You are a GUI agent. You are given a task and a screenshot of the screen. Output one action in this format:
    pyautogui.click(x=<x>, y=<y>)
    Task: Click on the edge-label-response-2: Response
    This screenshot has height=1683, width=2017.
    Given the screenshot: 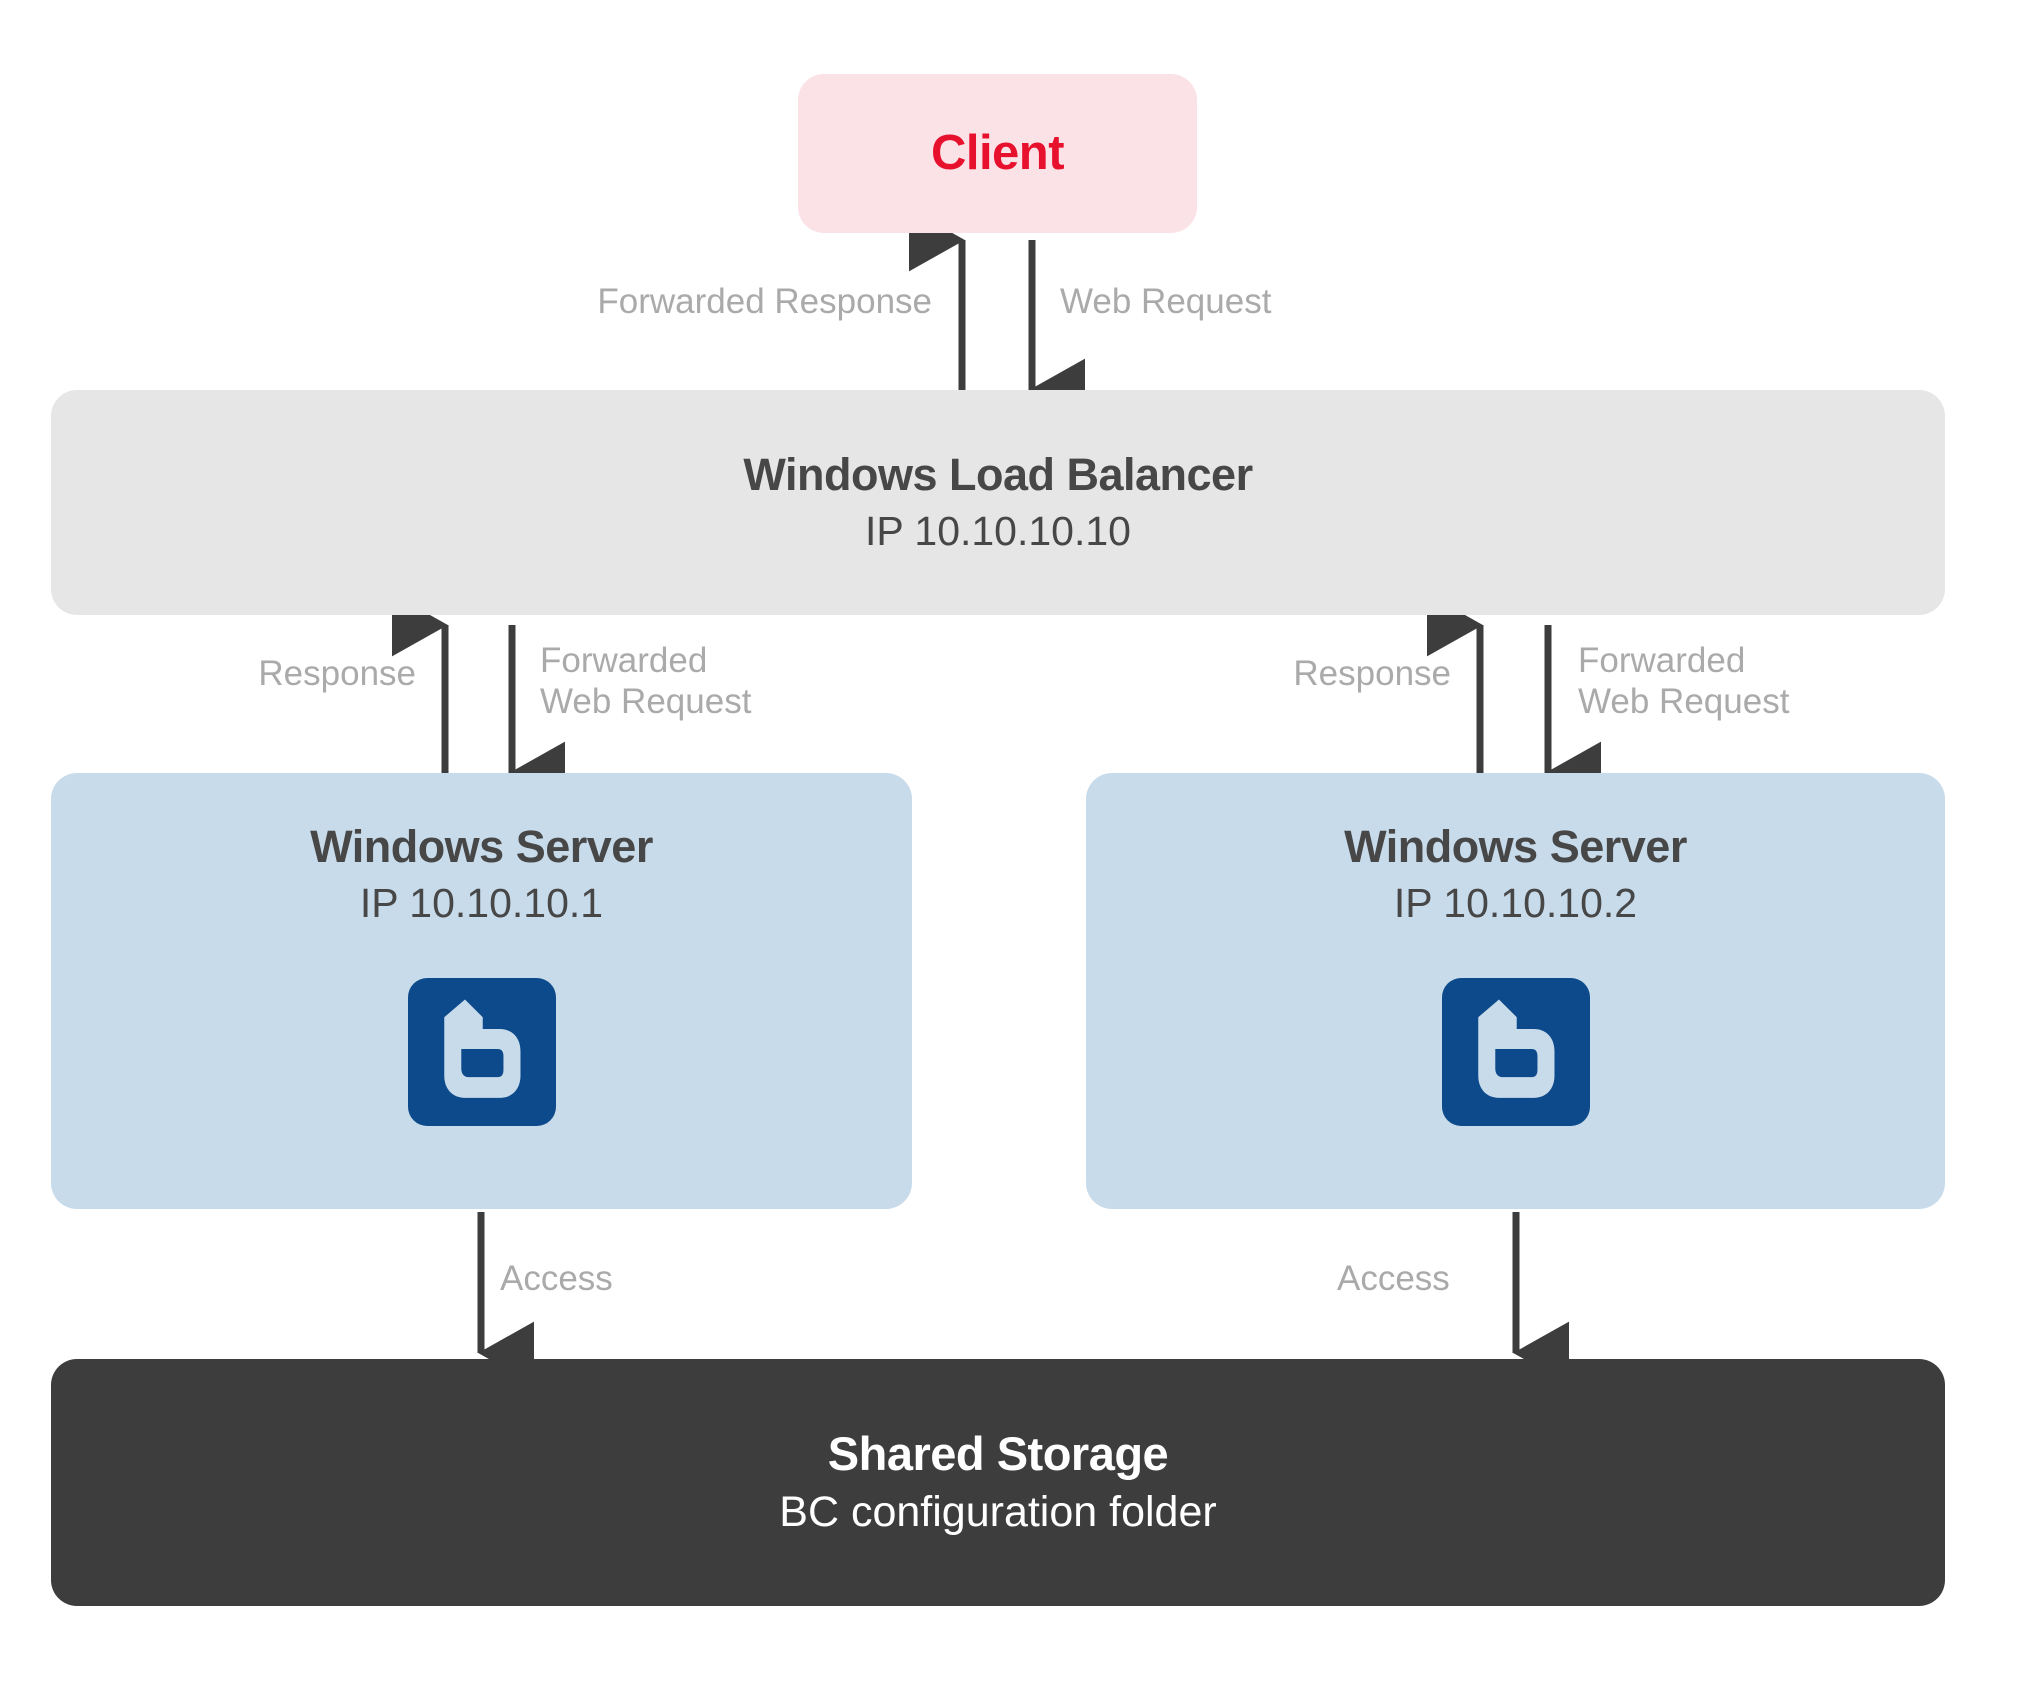 What is the action you would take?
    pyautogui.click(x=1372, y=673)
    